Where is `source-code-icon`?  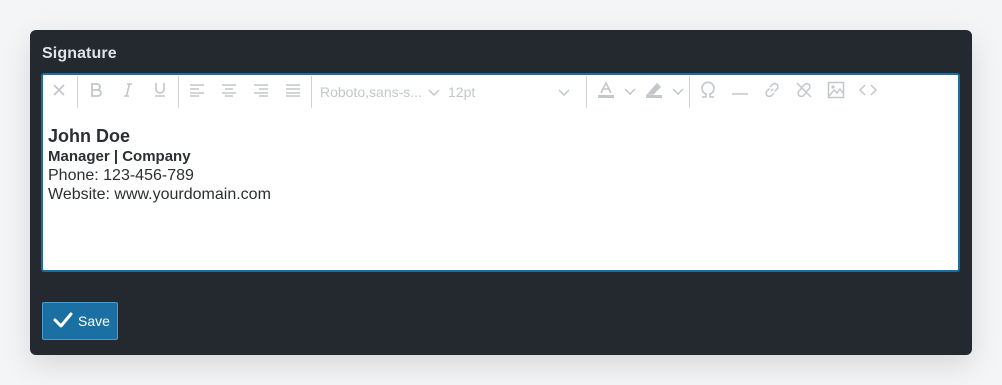
source-code-icon is located at coordinates (868, 92).